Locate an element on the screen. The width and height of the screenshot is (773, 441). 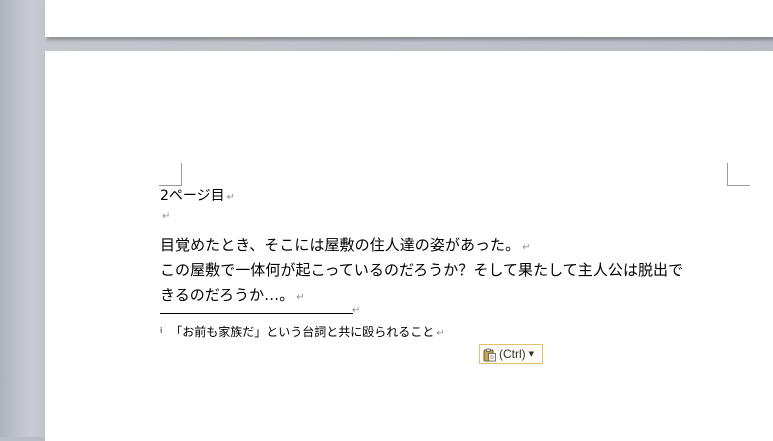
clipboard-paste-icon is located at coordinates (490, 354).